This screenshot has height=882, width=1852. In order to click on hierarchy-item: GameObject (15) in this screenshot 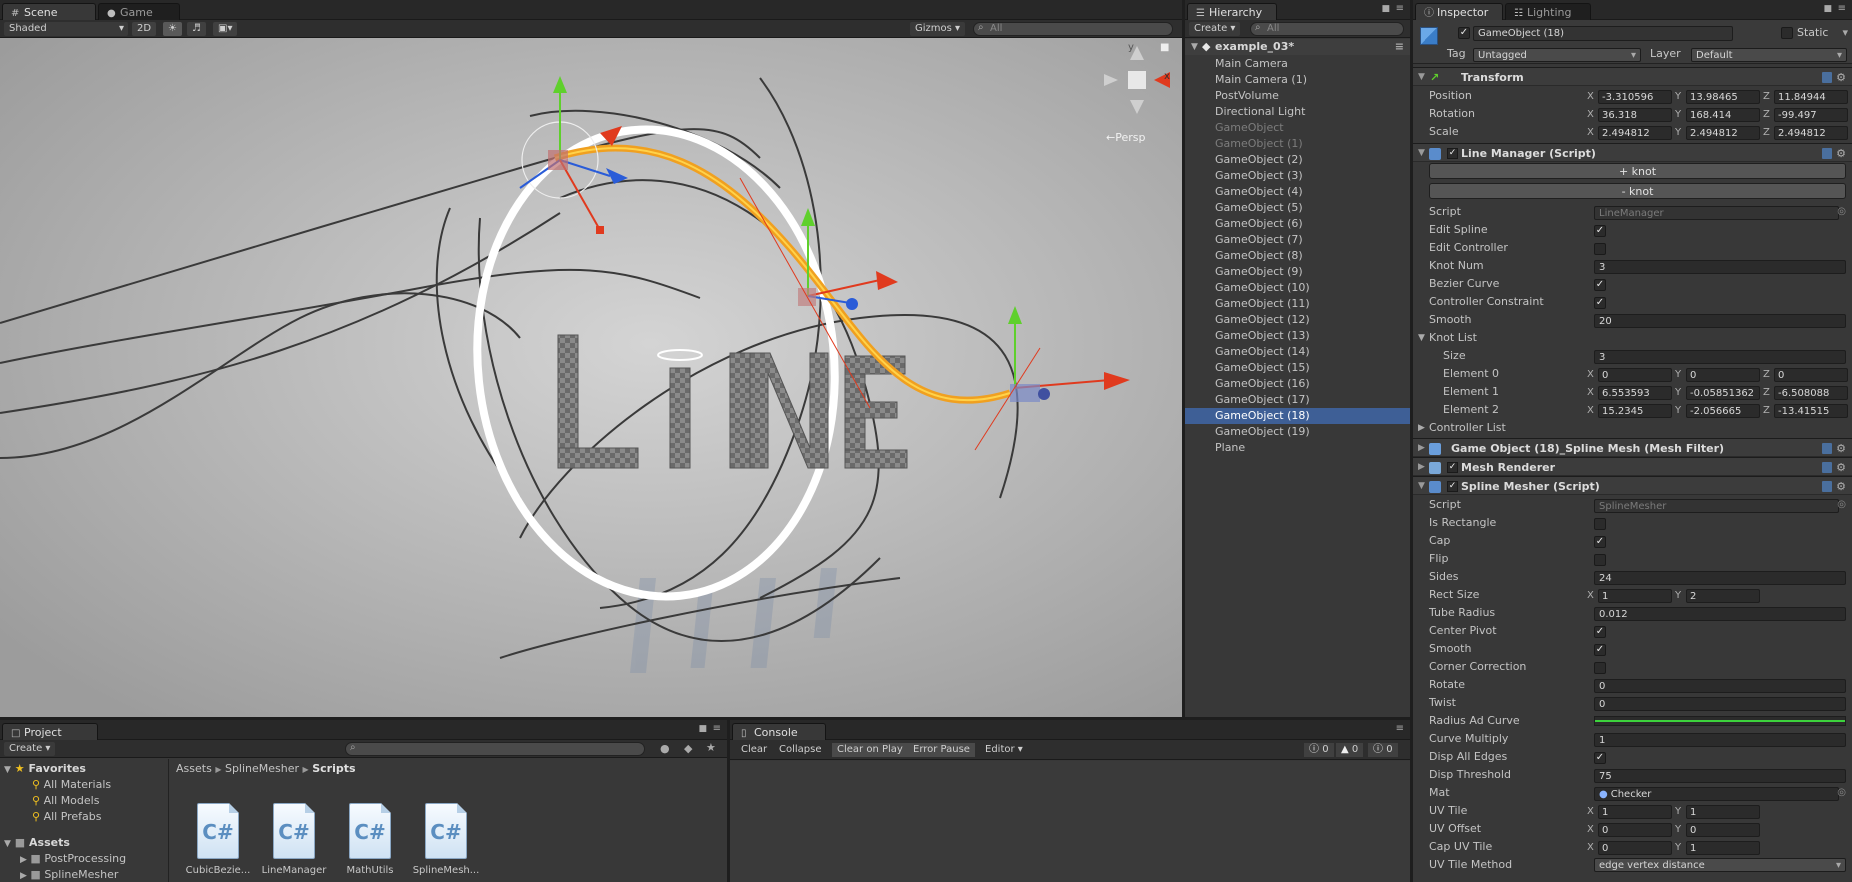, I will do `click(1297, 368)`.